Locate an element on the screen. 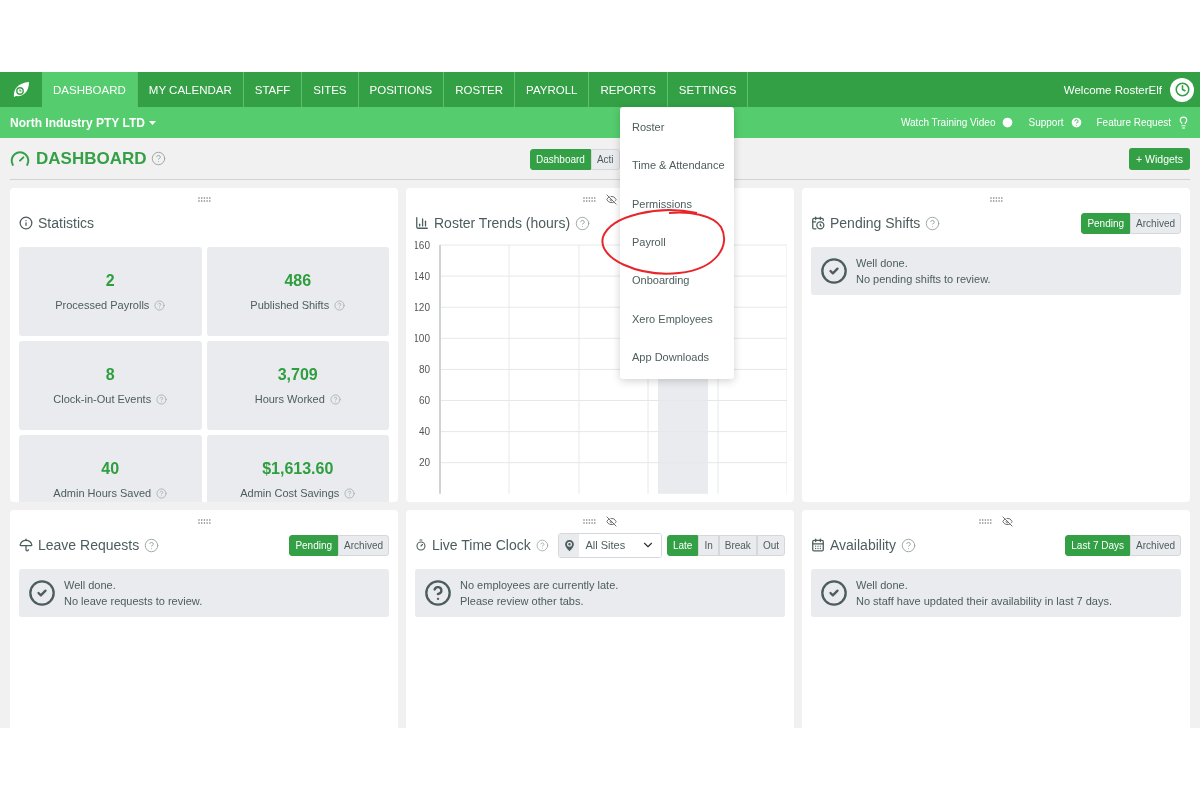  site-select: All Sites is located at coordinates (609, 545).